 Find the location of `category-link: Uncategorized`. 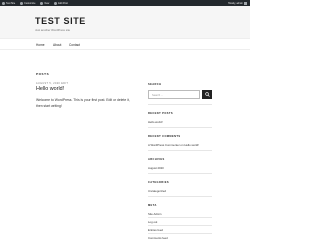

category-link: Uncategorized is located at coordinates (157, 191).